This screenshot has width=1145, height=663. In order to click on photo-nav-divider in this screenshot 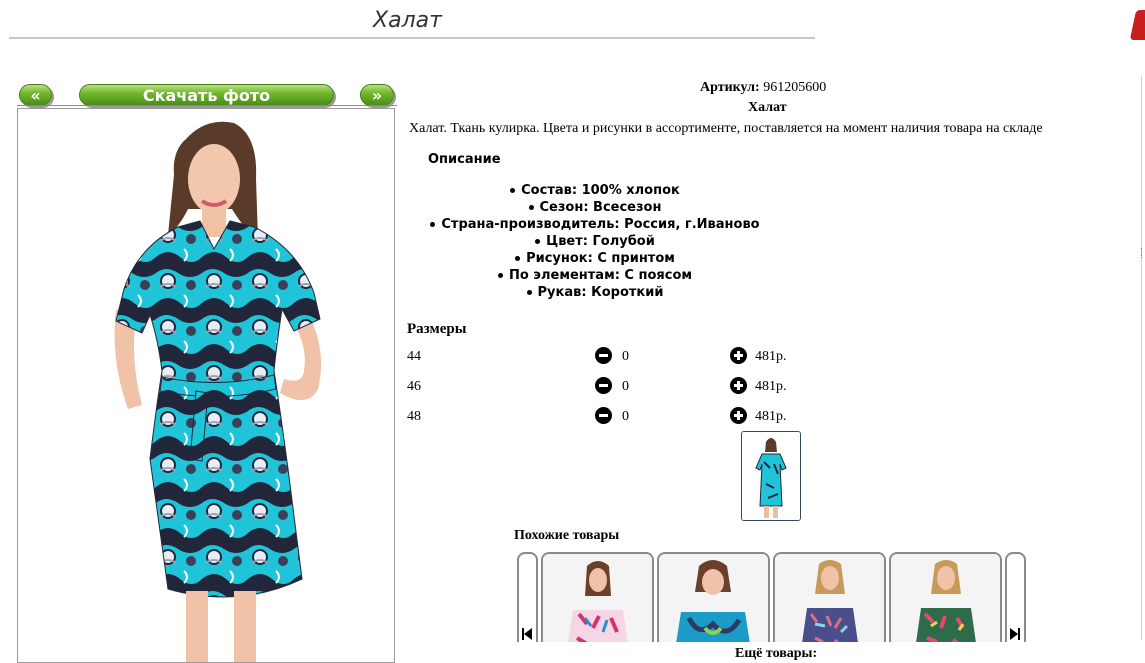, I will do `click(207, 105)`.